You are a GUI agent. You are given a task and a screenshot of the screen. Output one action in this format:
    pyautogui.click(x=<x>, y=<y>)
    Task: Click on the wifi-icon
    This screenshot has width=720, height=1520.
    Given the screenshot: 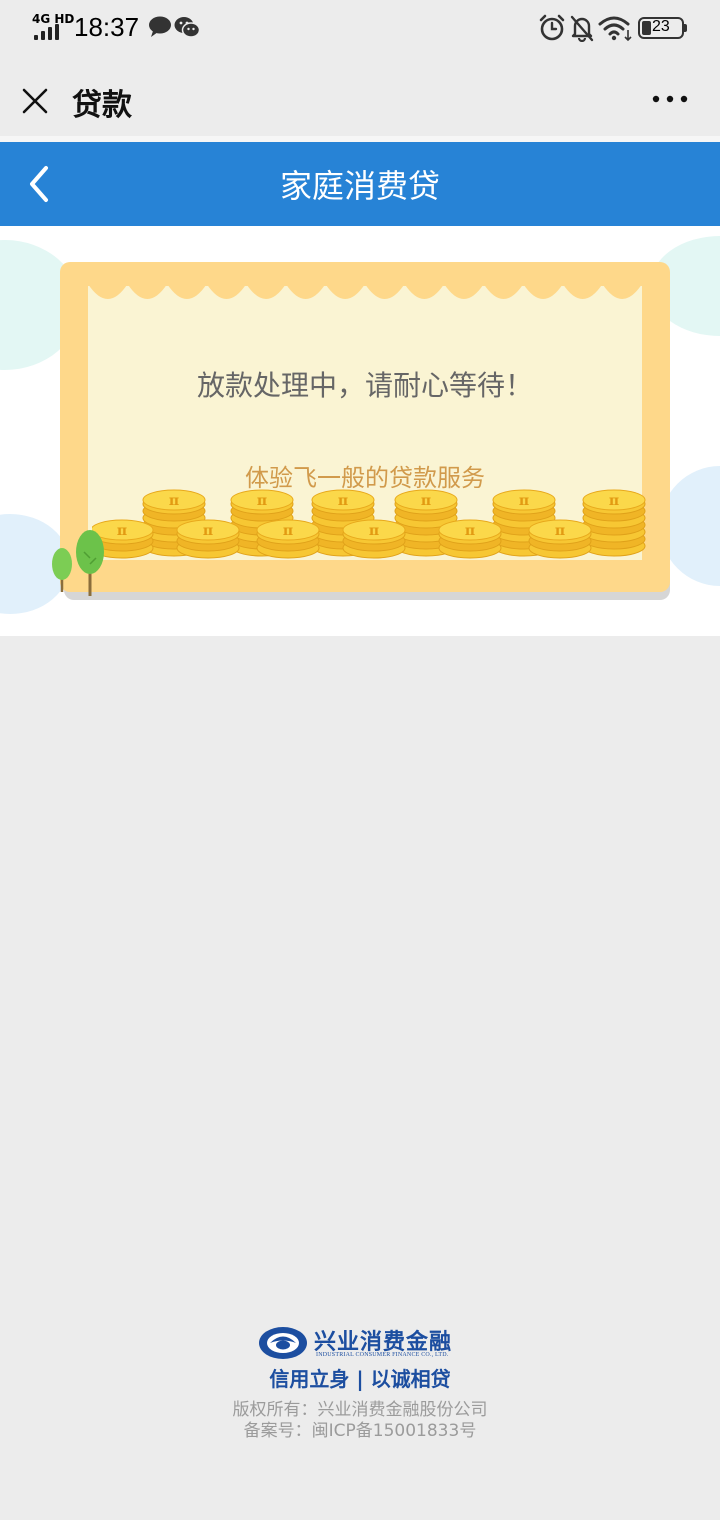 What is the action you would take?
    pyautogui.click(x=615, y=29)
    